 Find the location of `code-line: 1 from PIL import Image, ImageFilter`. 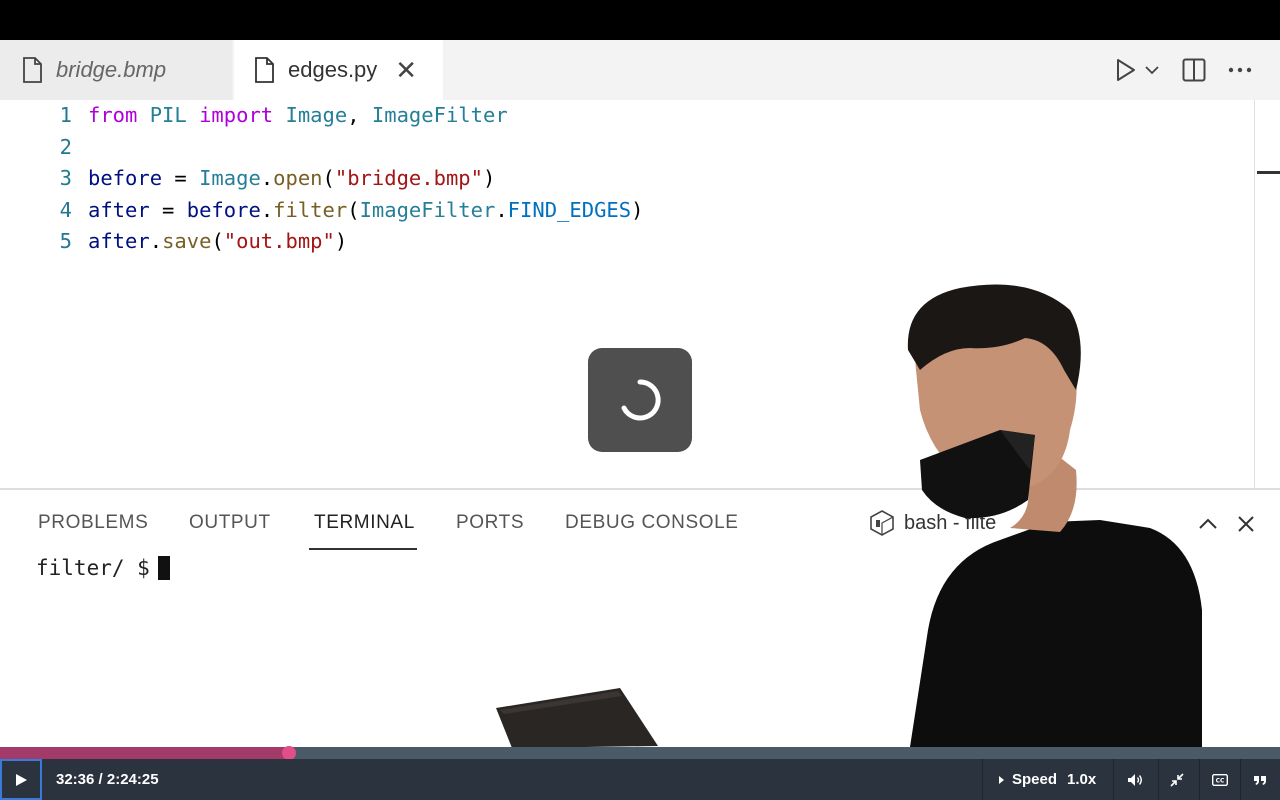

code-line: 1 from PIL import Image, ImageFilter is located at coordinates (254, 115).